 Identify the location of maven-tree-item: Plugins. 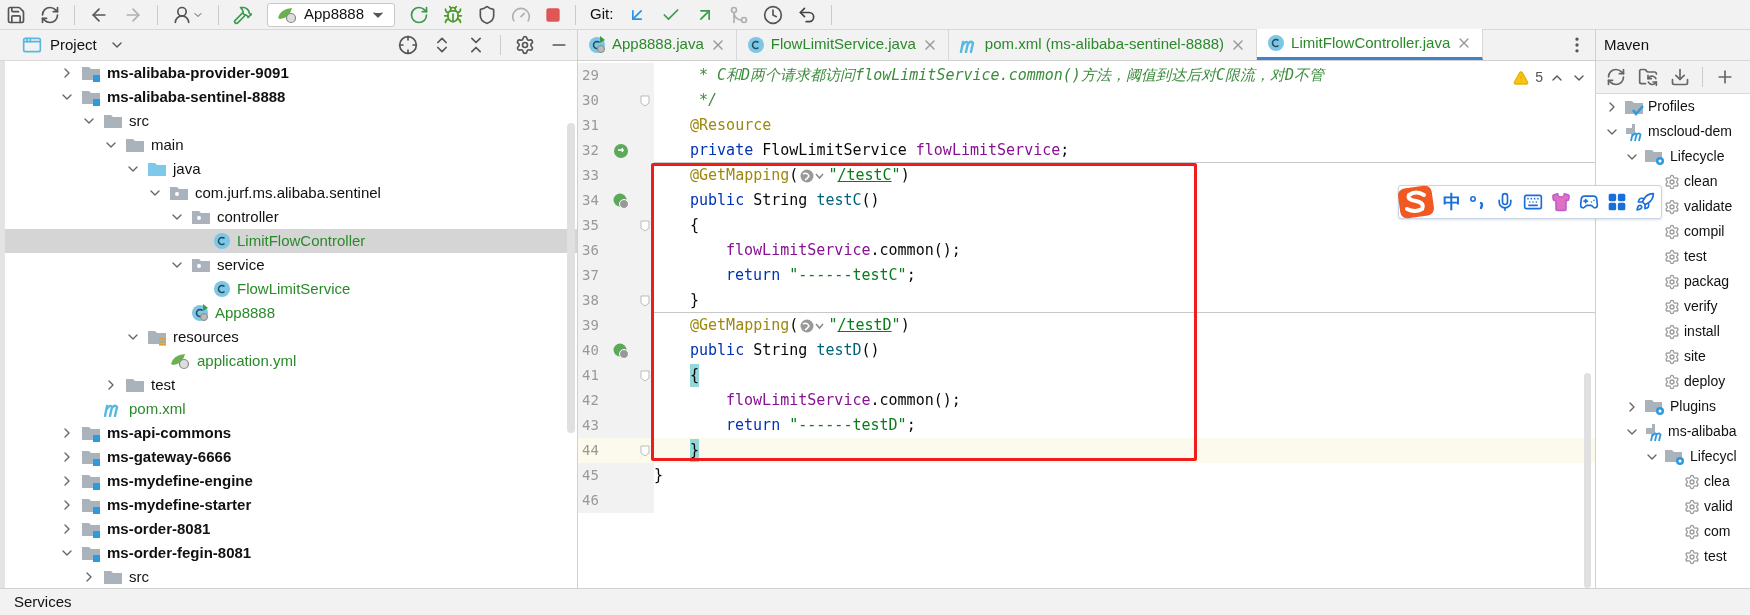
(1673, 406).